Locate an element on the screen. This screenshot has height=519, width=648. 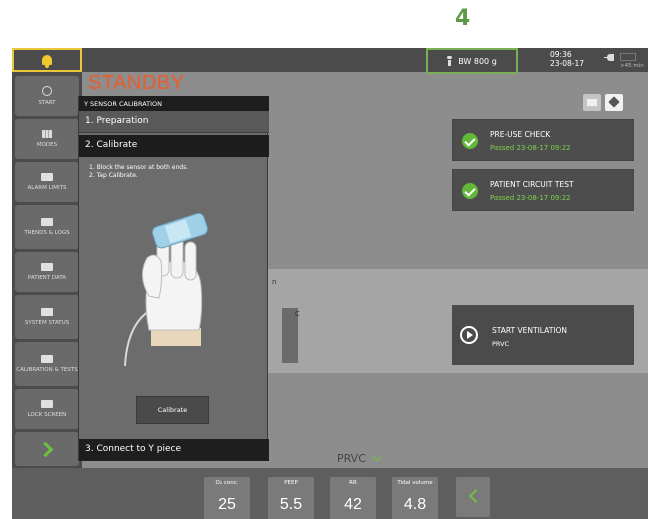
camera-view-button is located at coordinates (592, 102).